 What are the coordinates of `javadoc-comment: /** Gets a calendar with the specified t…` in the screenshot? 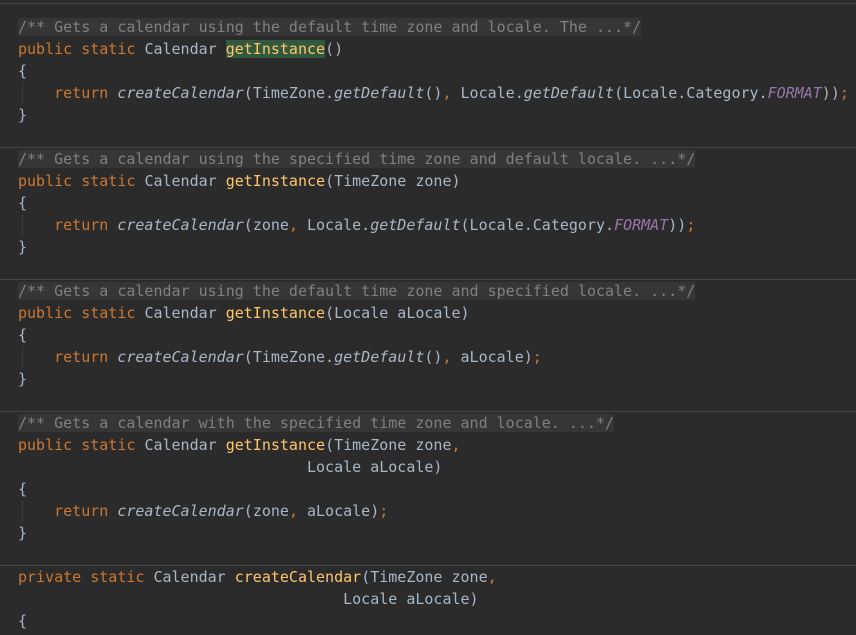 It's located at (316, 423).